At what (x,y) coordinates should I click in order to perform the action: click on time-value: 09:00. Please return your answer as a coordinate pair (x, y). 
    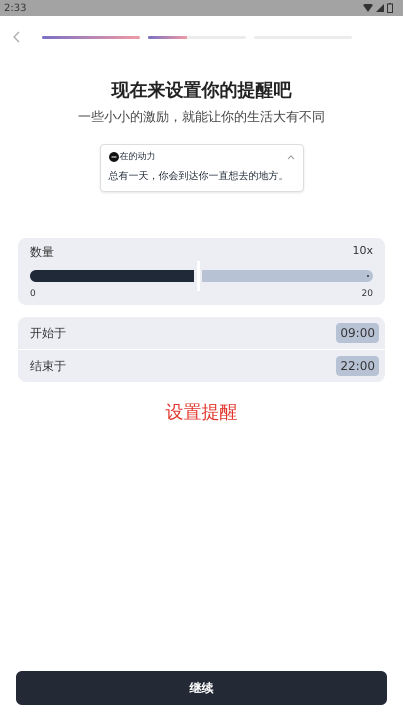
    Looking at the image, I should click on (357, 333).